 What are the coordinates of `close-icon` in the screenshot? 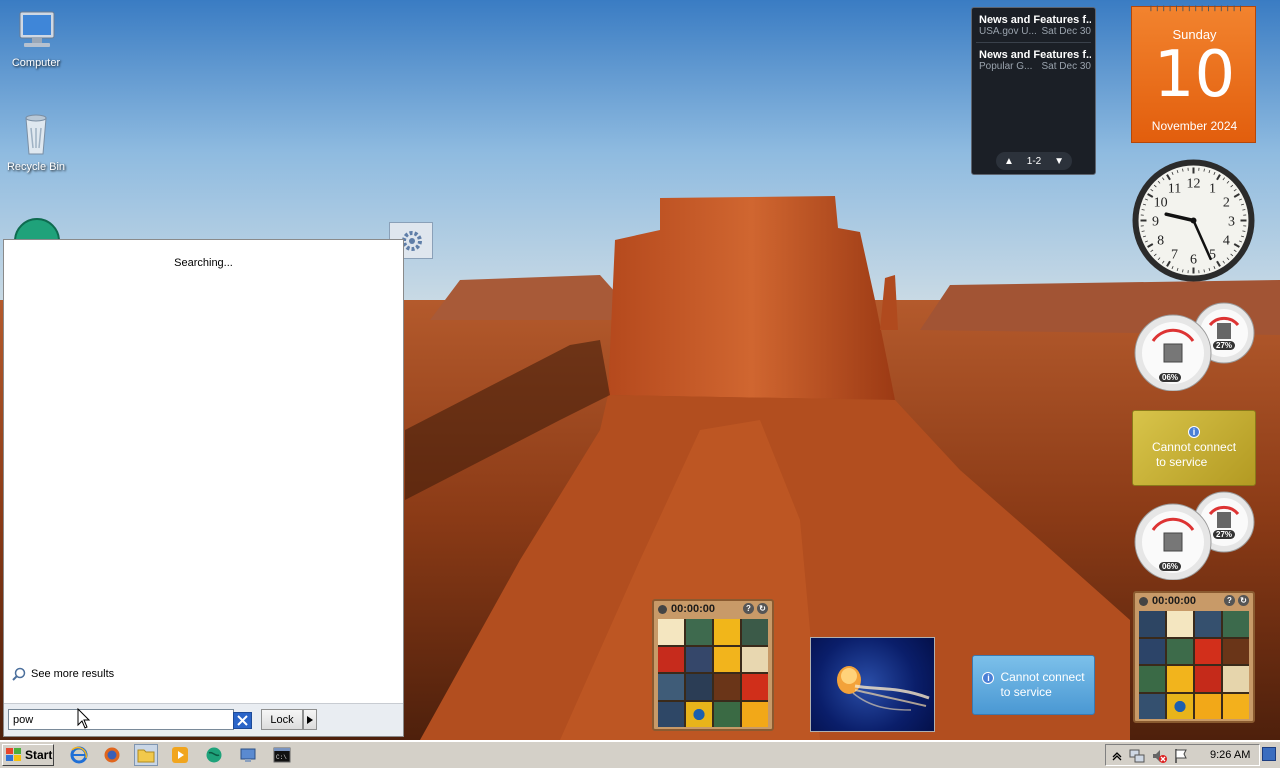 It's located at (242, 720).